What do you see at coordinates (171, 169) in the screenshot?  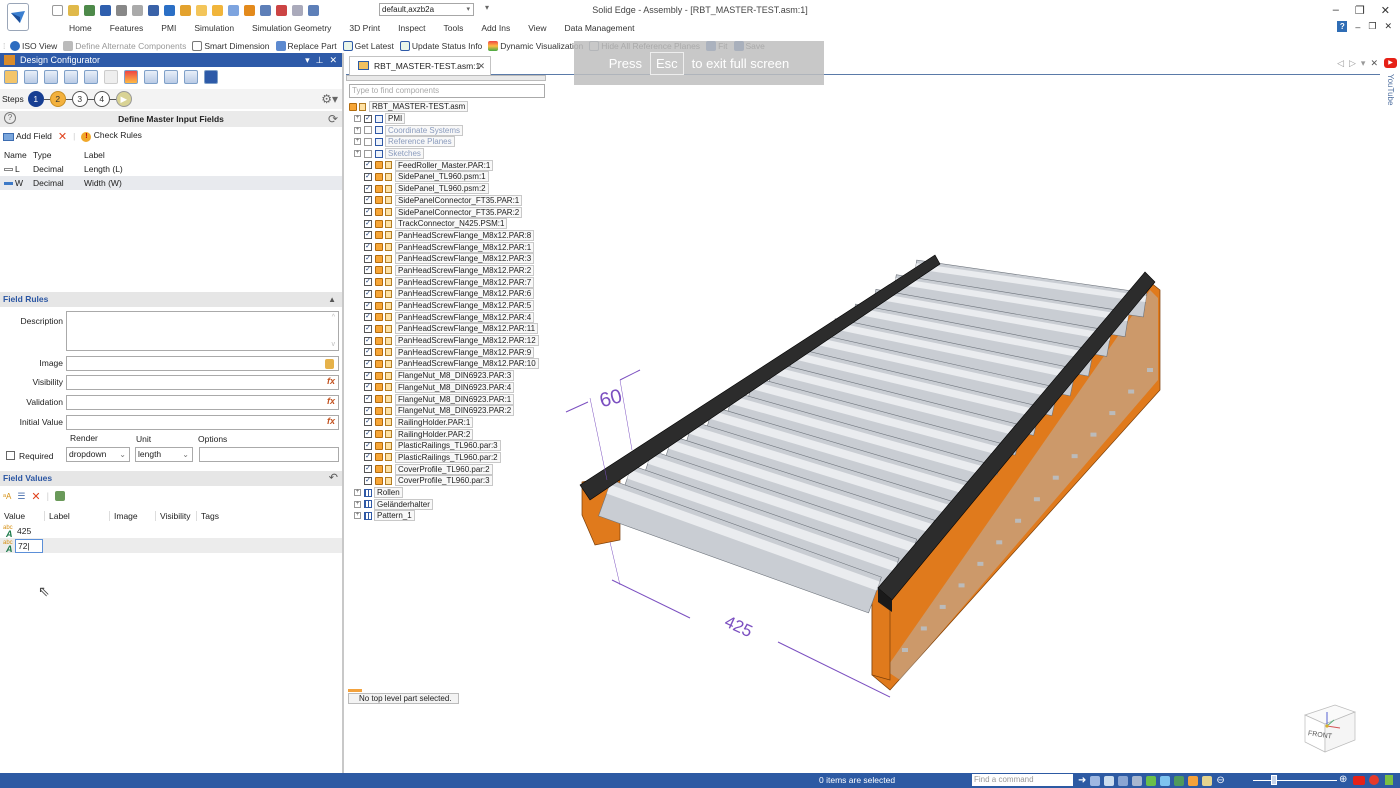 I see `table-row: L Decimal Length (L)` at bounding box center [171, 169].